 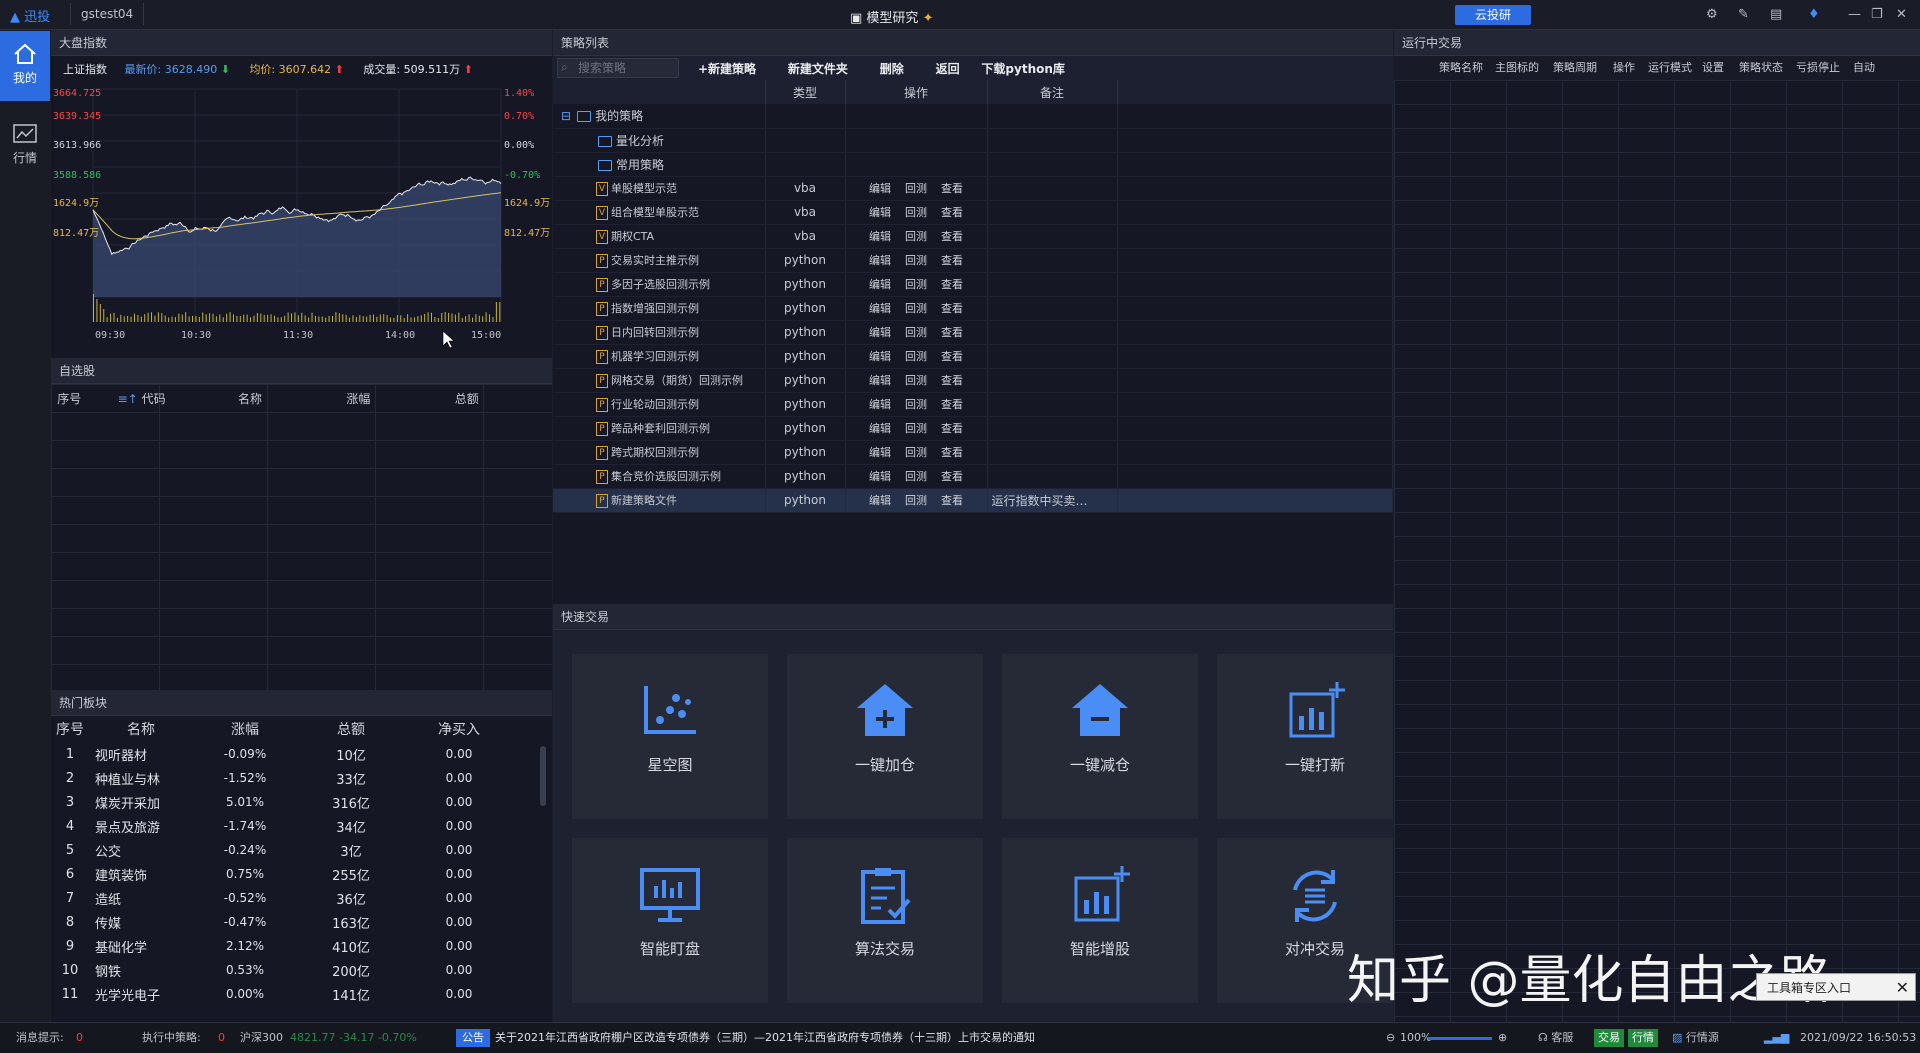 I want to click on shirt-icon: ♦, so click(x=1814, y=14).